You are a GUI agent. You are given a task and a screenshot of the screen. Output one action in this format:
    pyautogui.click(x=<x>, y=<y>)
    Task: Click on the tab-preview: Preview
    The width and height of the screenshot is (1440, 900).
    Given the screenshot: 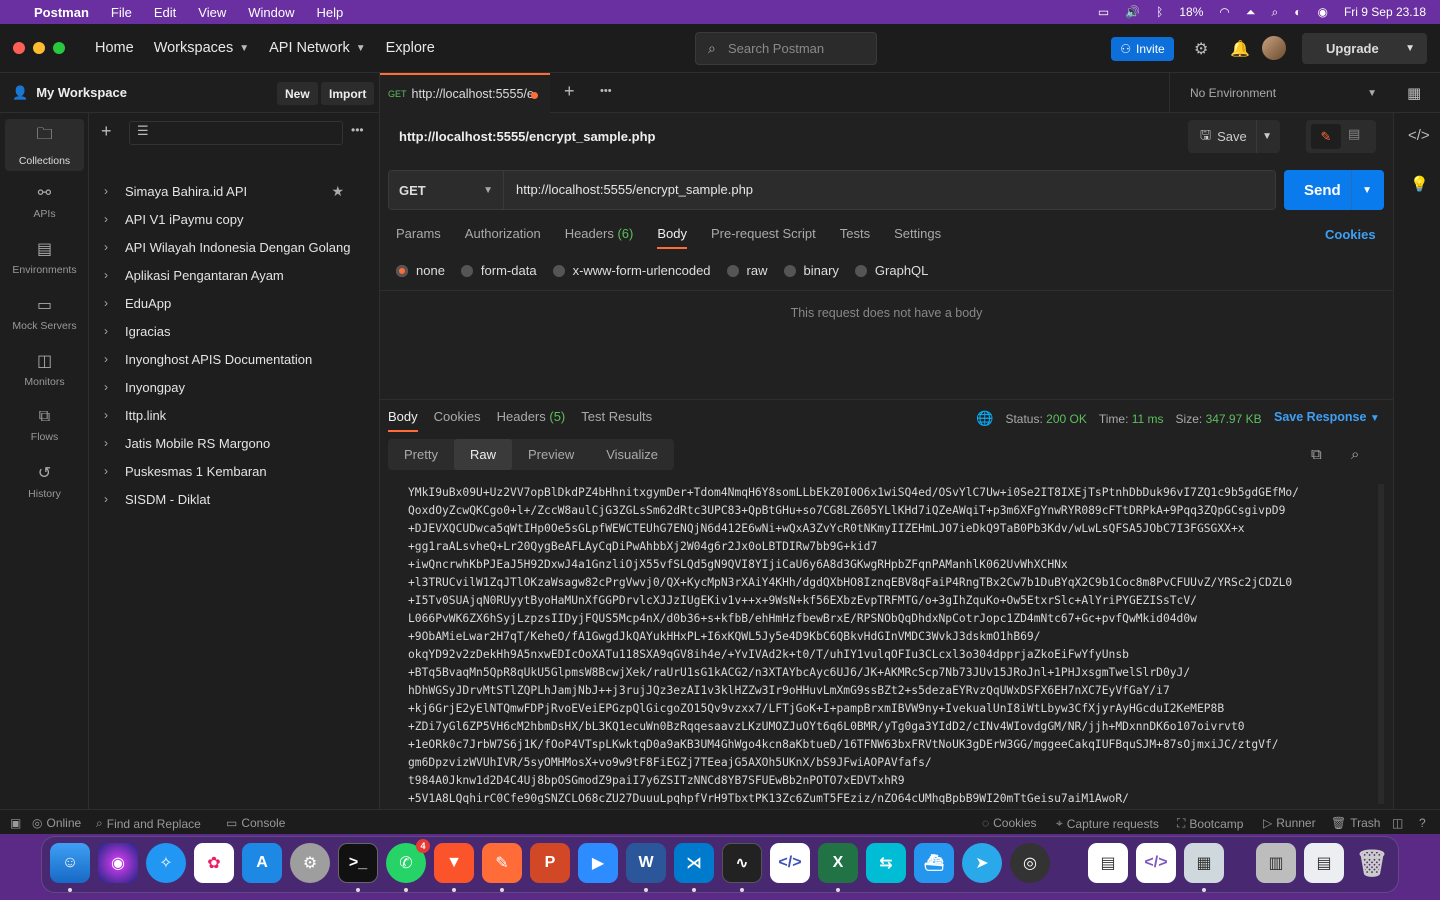 What is the action you would take?
    pyautogui.click(x=551, y=454)
    